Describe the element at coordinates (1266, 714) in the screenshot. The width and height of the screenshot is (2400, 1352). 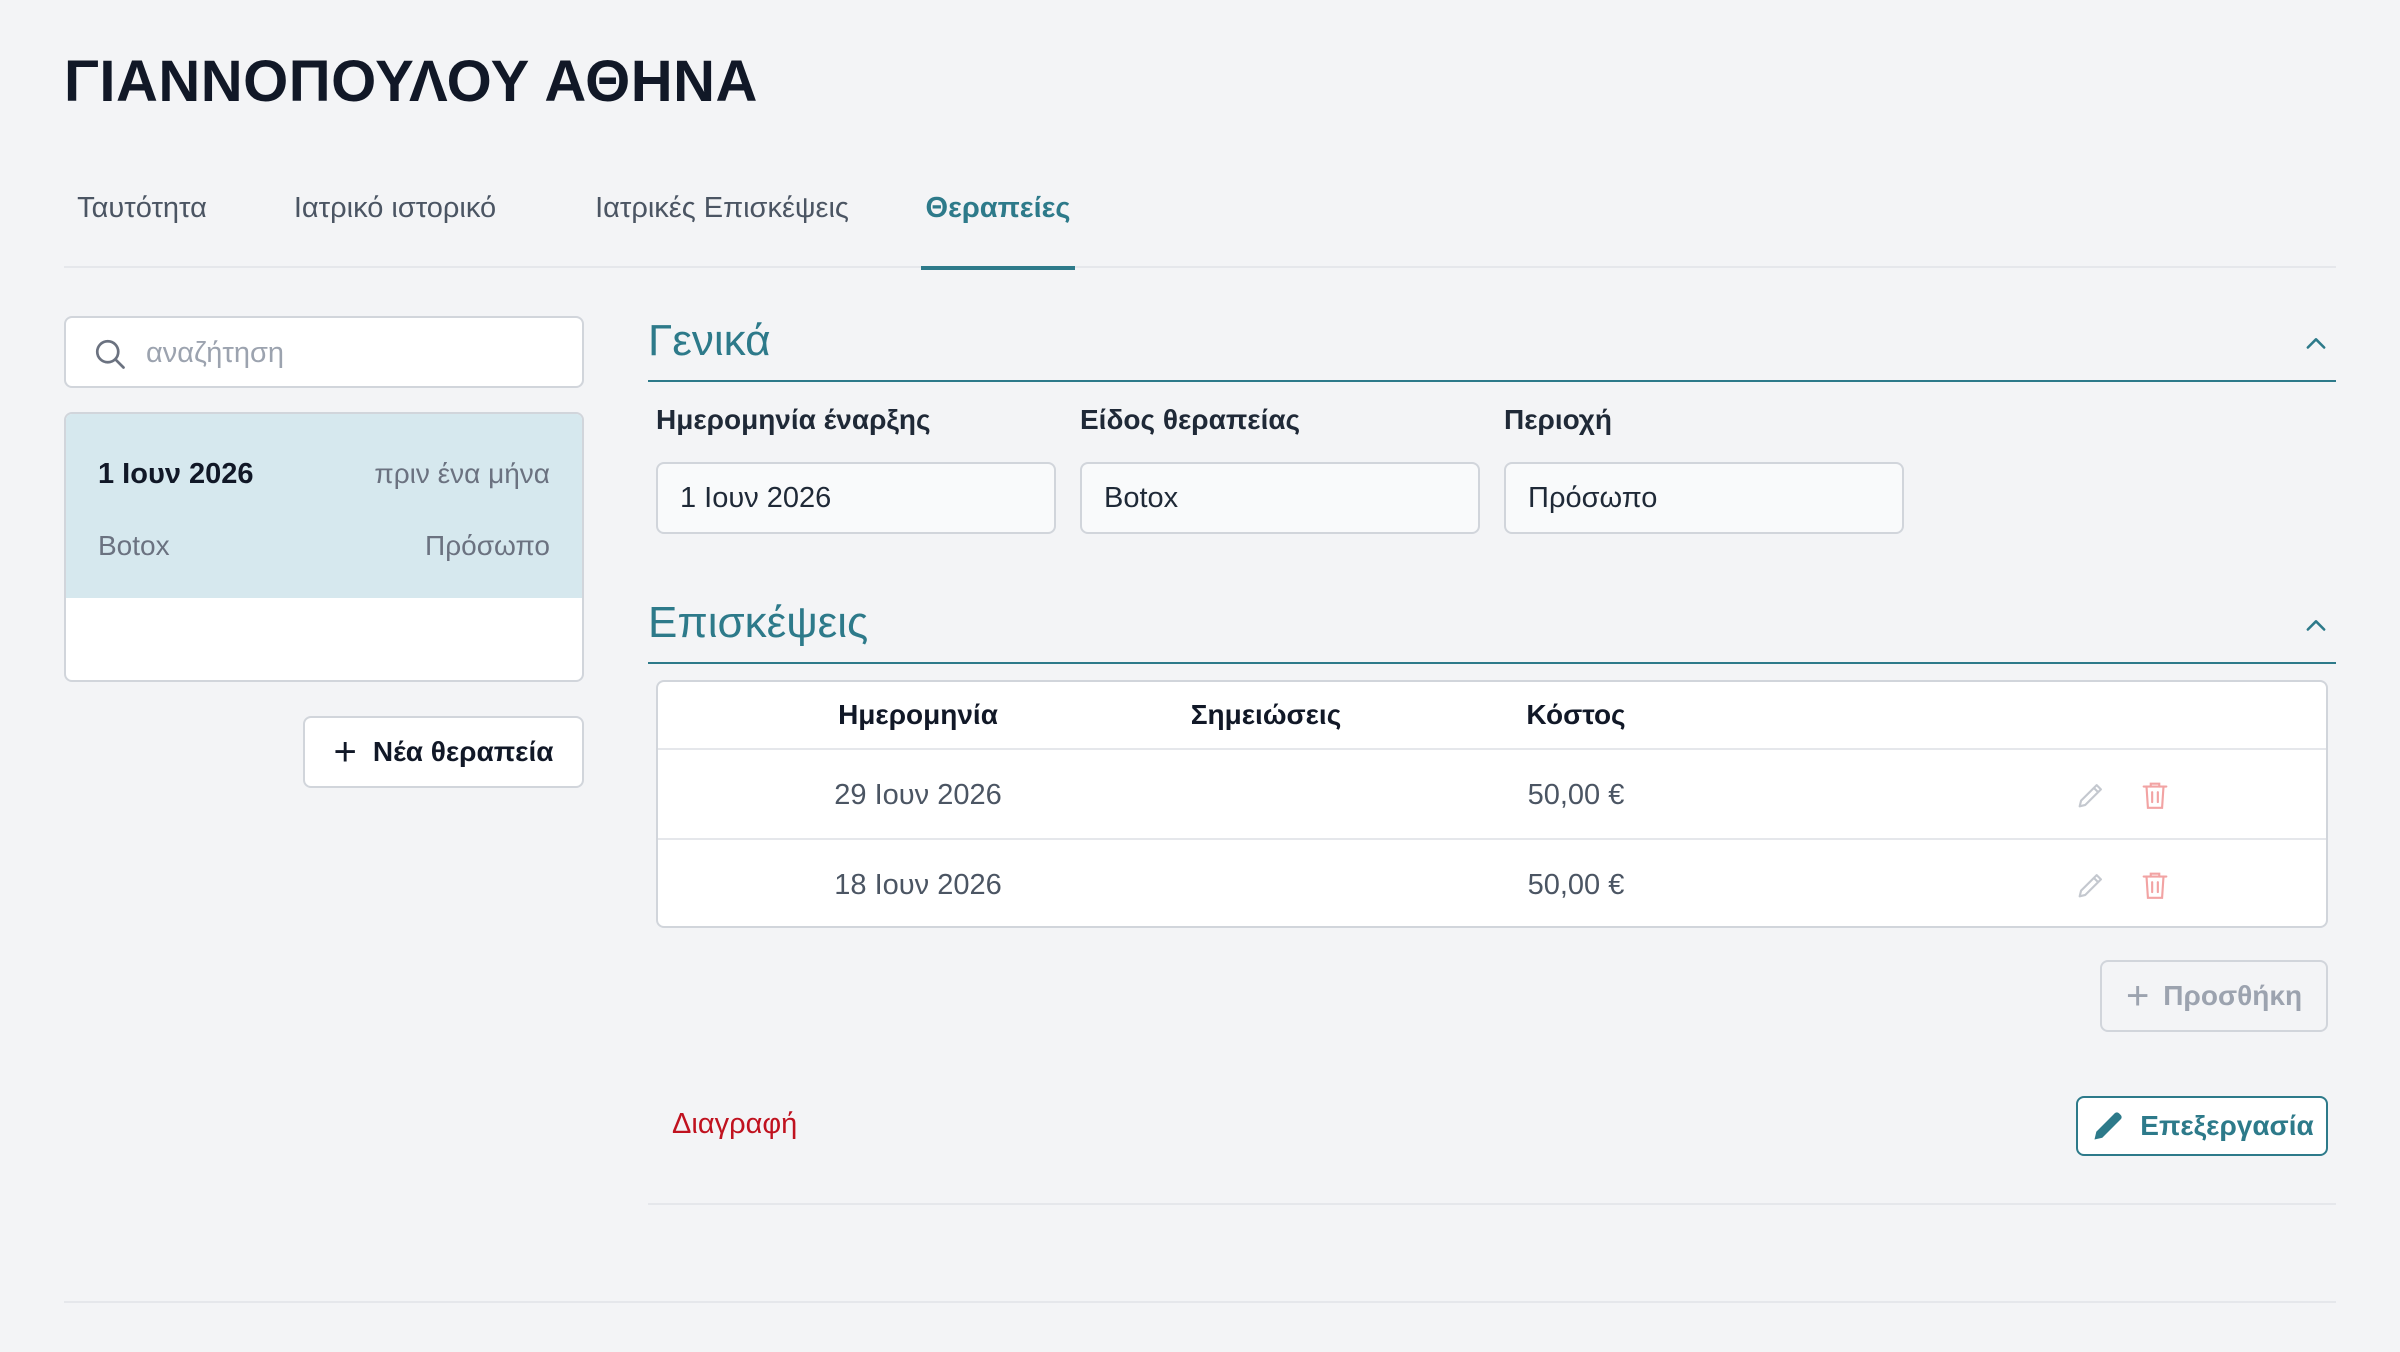
I see `column-header-notes: Σημειώσεις` at that location.